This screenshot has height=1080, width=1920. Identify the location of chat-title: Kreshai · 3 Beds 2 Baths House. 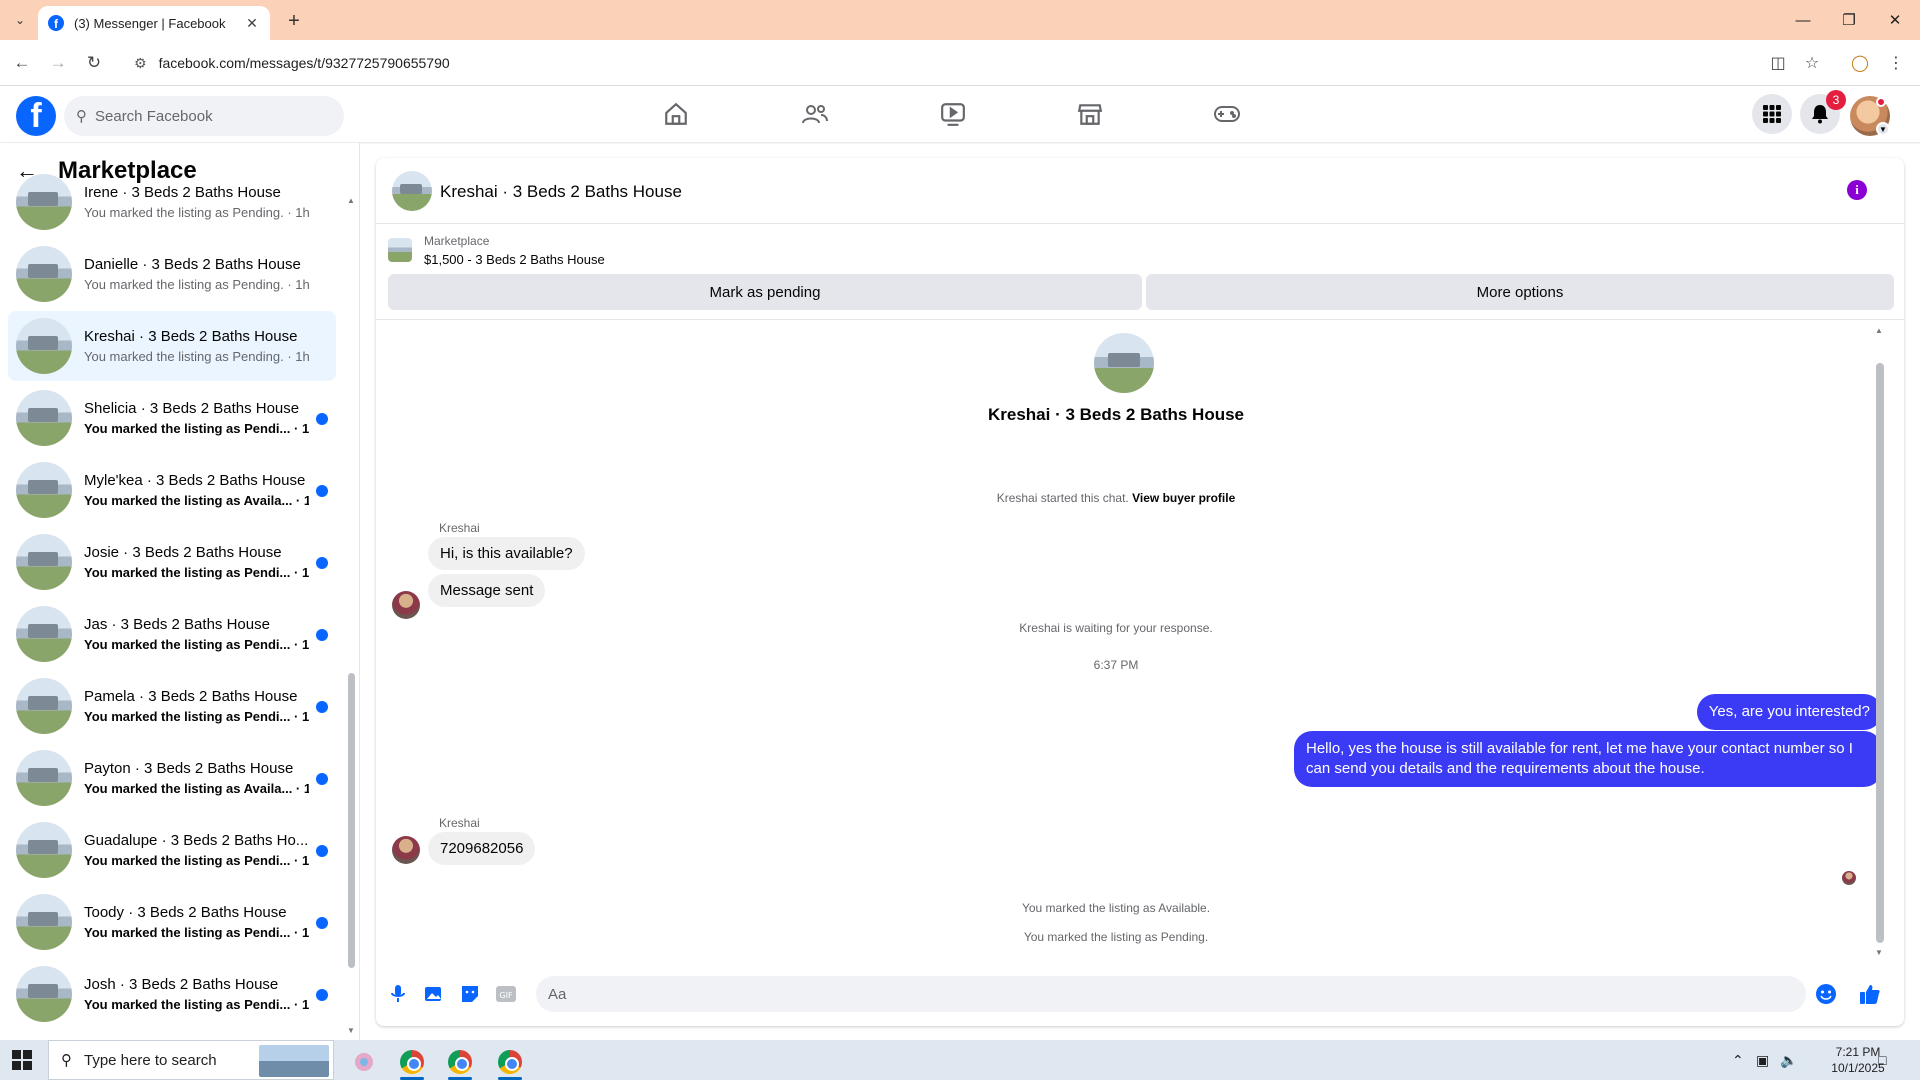
(561, 192).